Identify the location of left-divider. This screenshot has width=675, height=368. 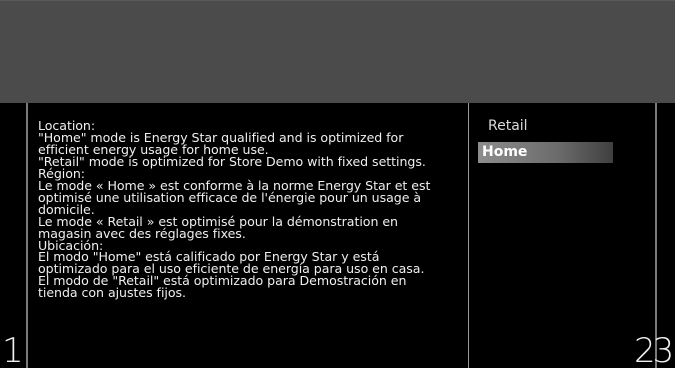
(27, 235).